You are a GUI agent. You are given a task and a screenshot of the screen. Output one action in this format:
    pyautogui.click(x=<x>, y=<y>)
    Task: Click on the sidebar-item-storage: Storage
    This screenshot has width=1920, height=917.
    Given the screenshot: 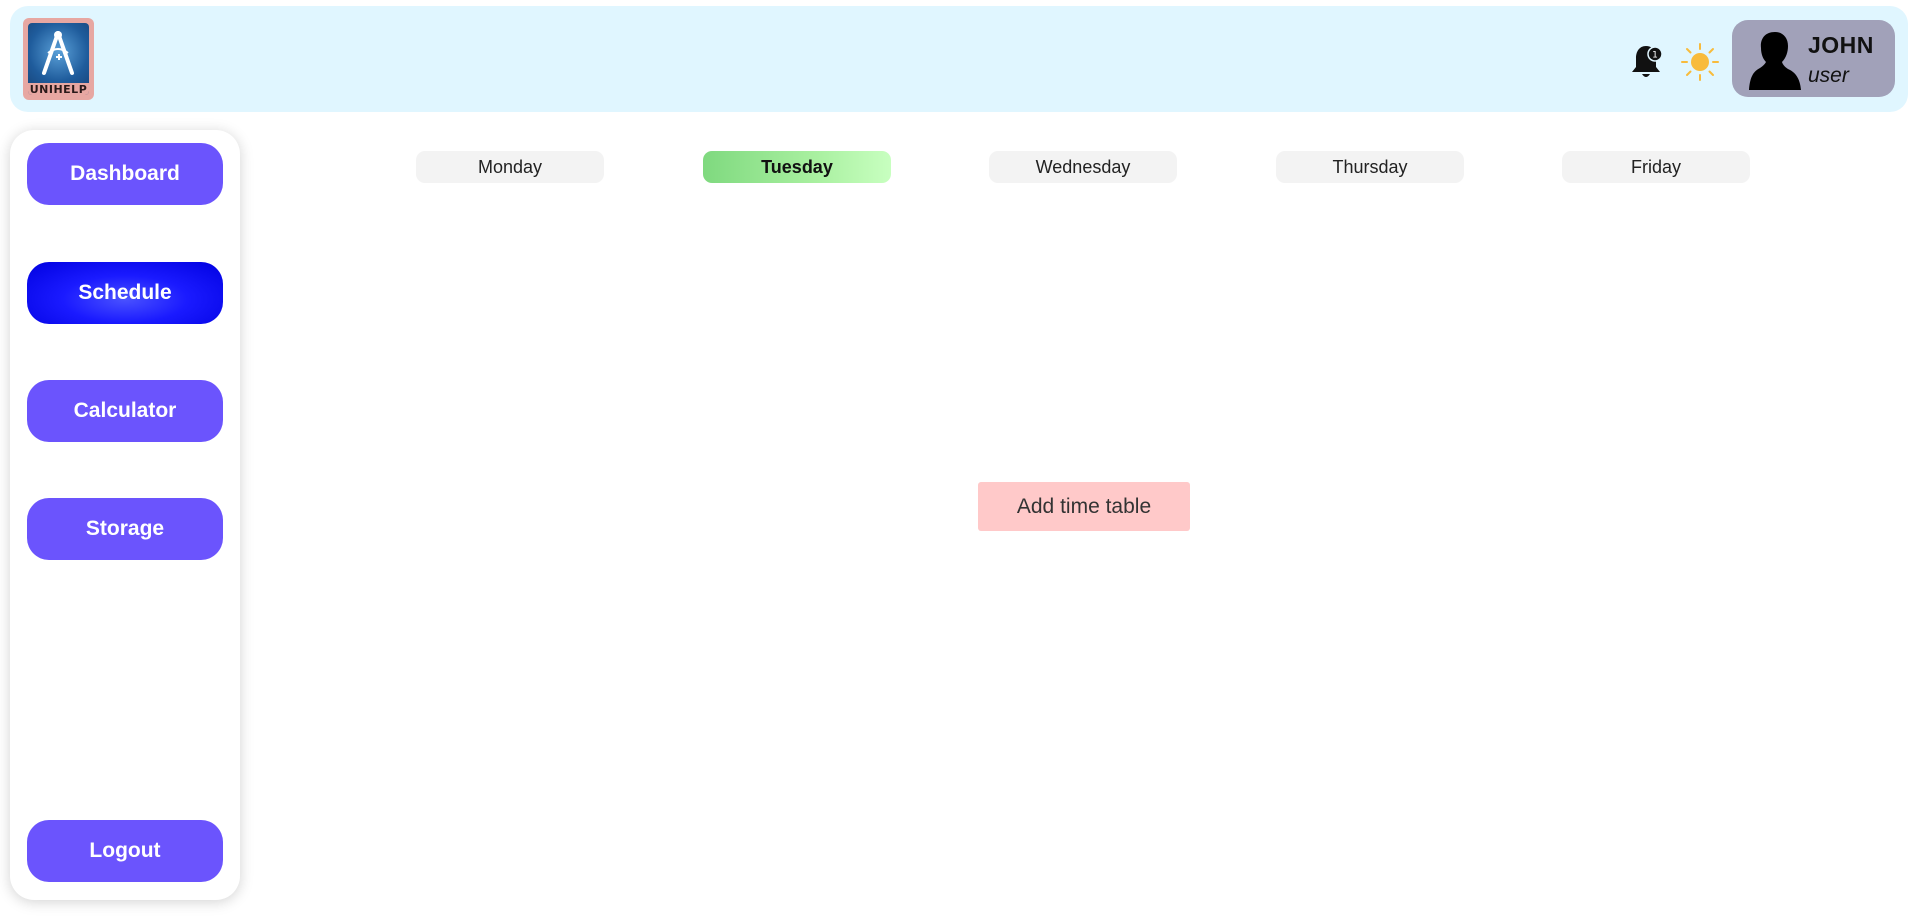 What is the action you would take?
    pyautogui.click(x=125, y=529)
    